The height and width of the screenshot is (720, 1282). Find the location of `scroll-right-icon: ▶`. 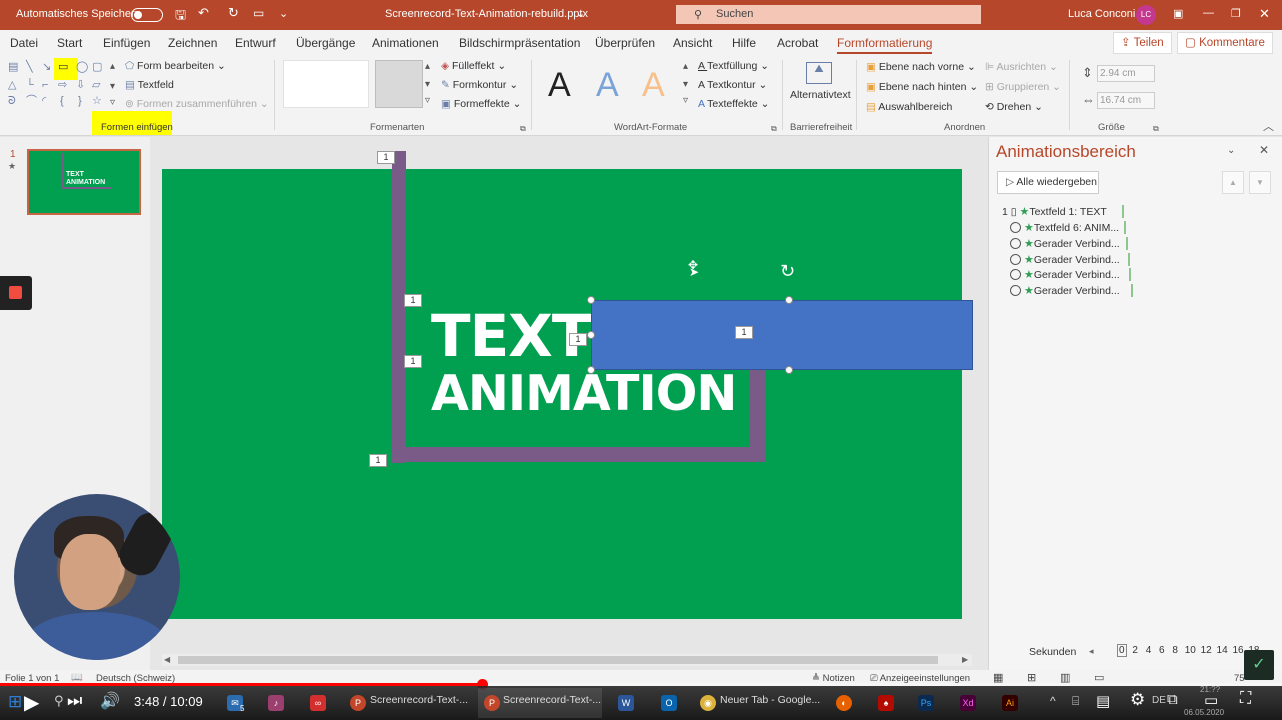

scroll-right-icon: ▶ is located at coordinates (965, 659).